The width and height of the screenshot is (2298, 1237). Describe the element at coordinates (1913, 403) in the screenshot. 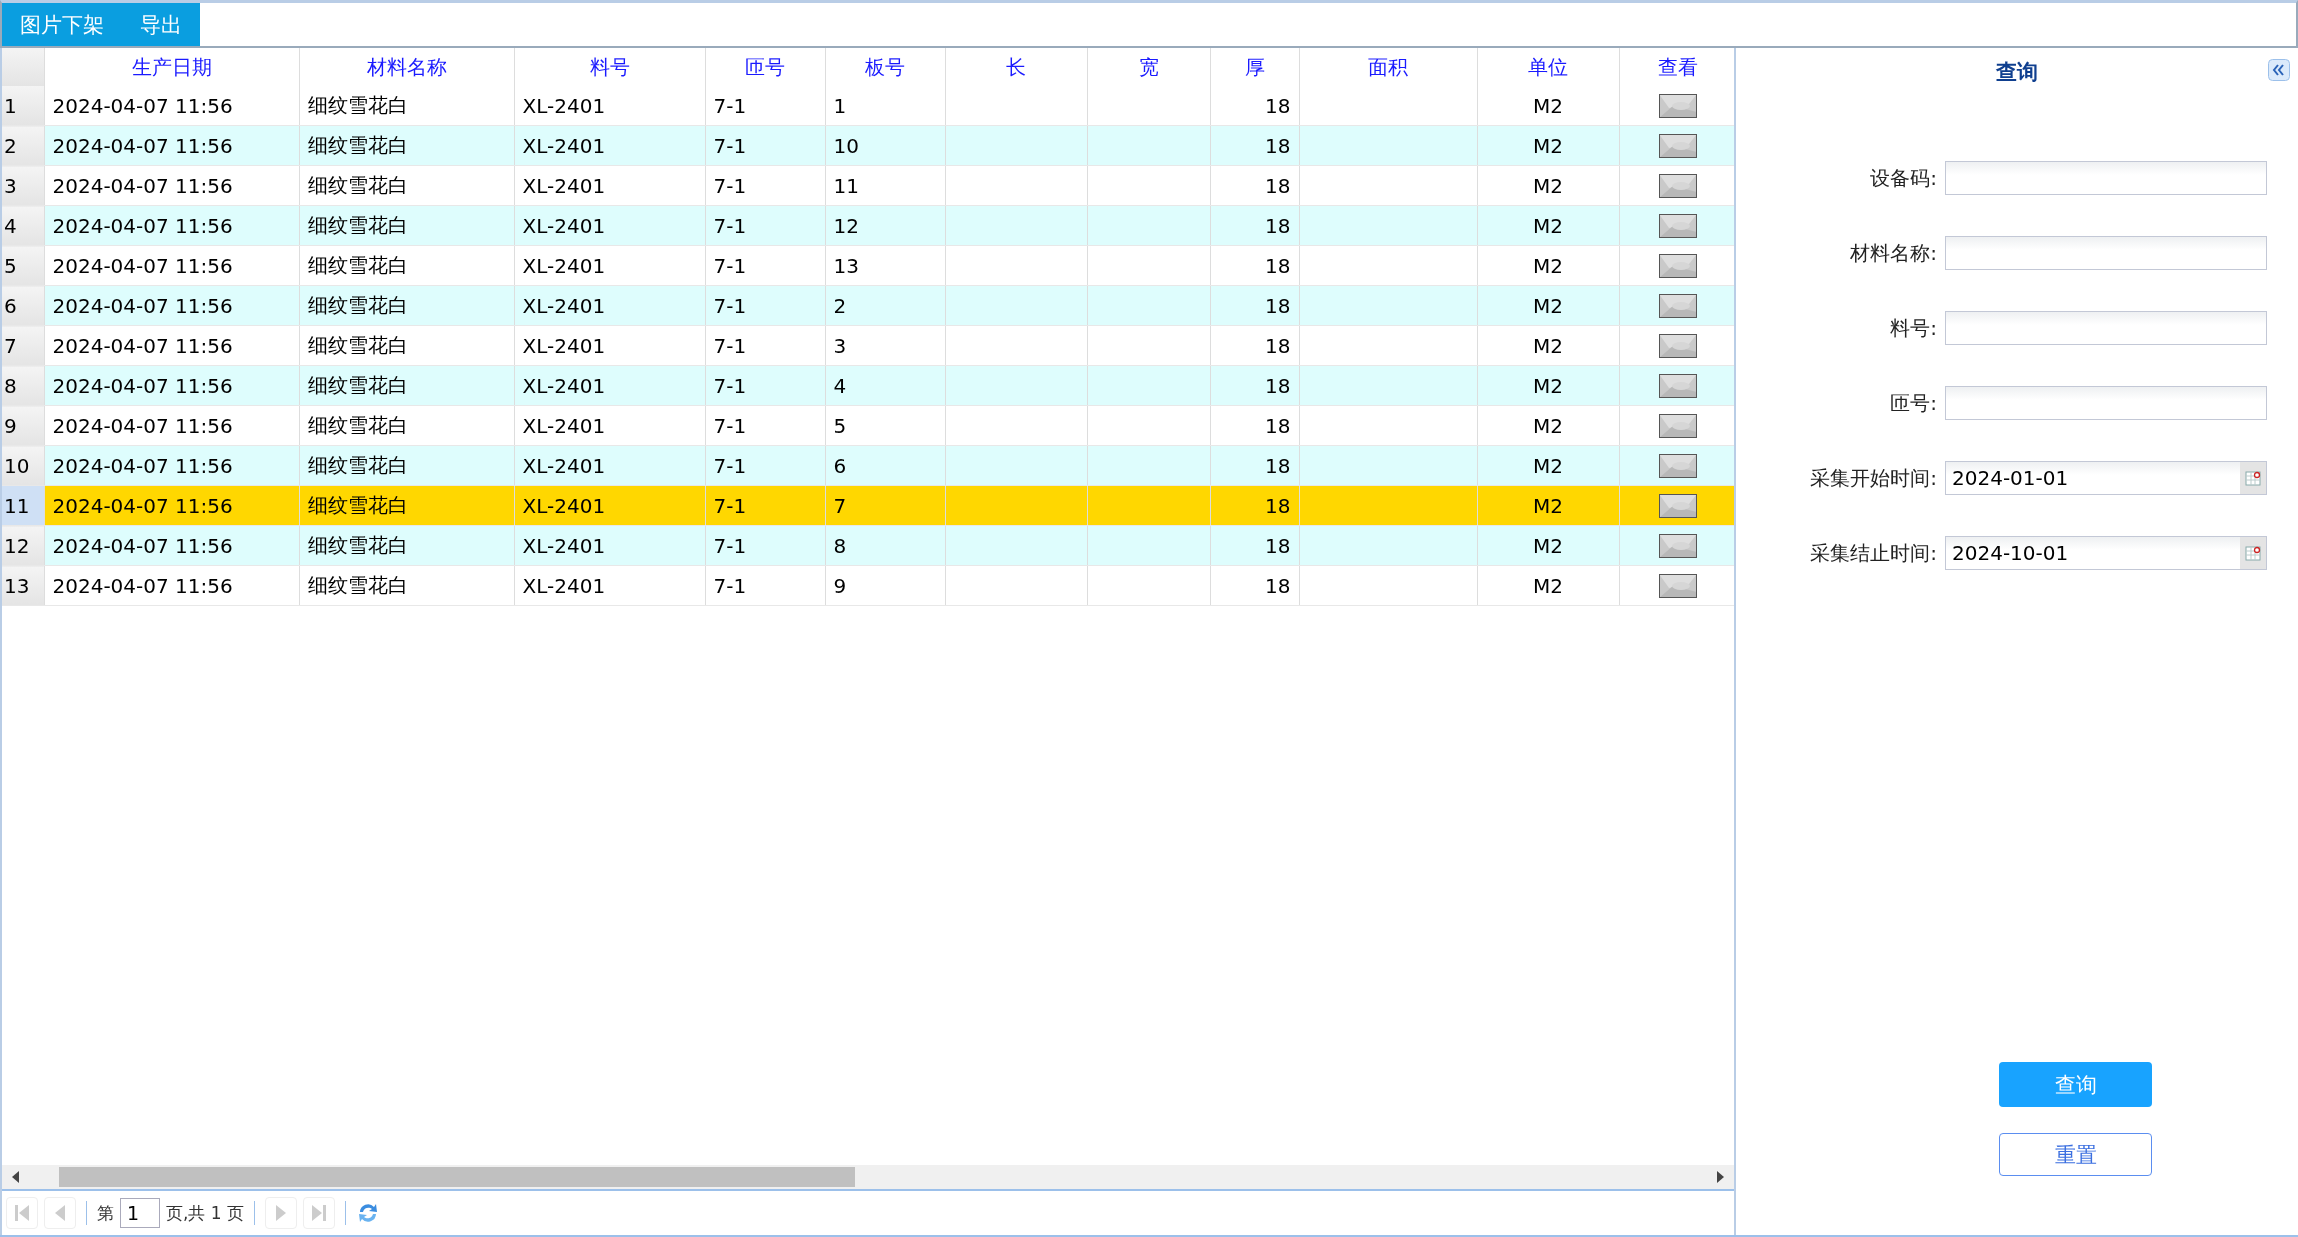

I see `field-label: 匝号:` at that location.